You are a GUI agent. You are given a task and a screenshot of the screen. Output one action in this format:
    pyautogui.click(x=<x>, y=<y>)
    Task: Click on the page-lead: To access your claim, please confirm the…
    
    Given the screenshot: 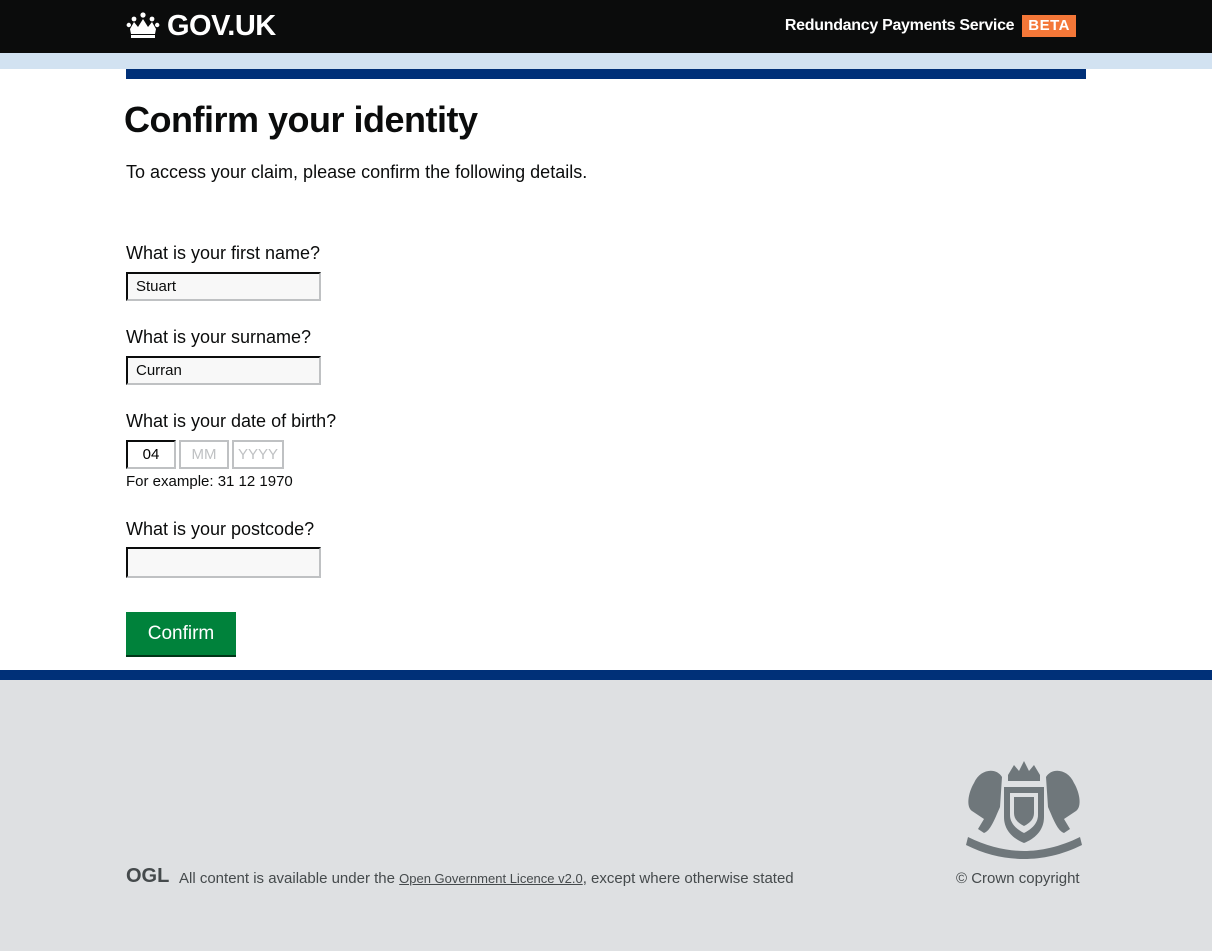 What is the action you would take?
    pyautogui.click(x=357, y=172)
    